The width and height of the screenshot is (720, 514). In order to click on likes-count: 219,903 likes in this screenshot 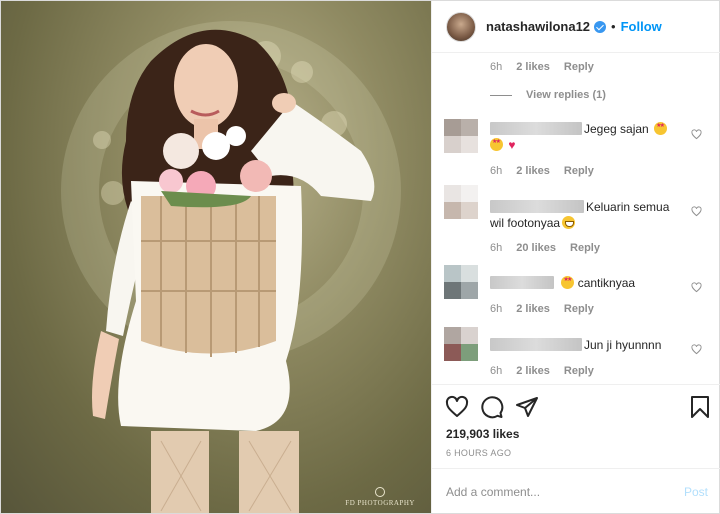, I will do `click(482, 434)`.